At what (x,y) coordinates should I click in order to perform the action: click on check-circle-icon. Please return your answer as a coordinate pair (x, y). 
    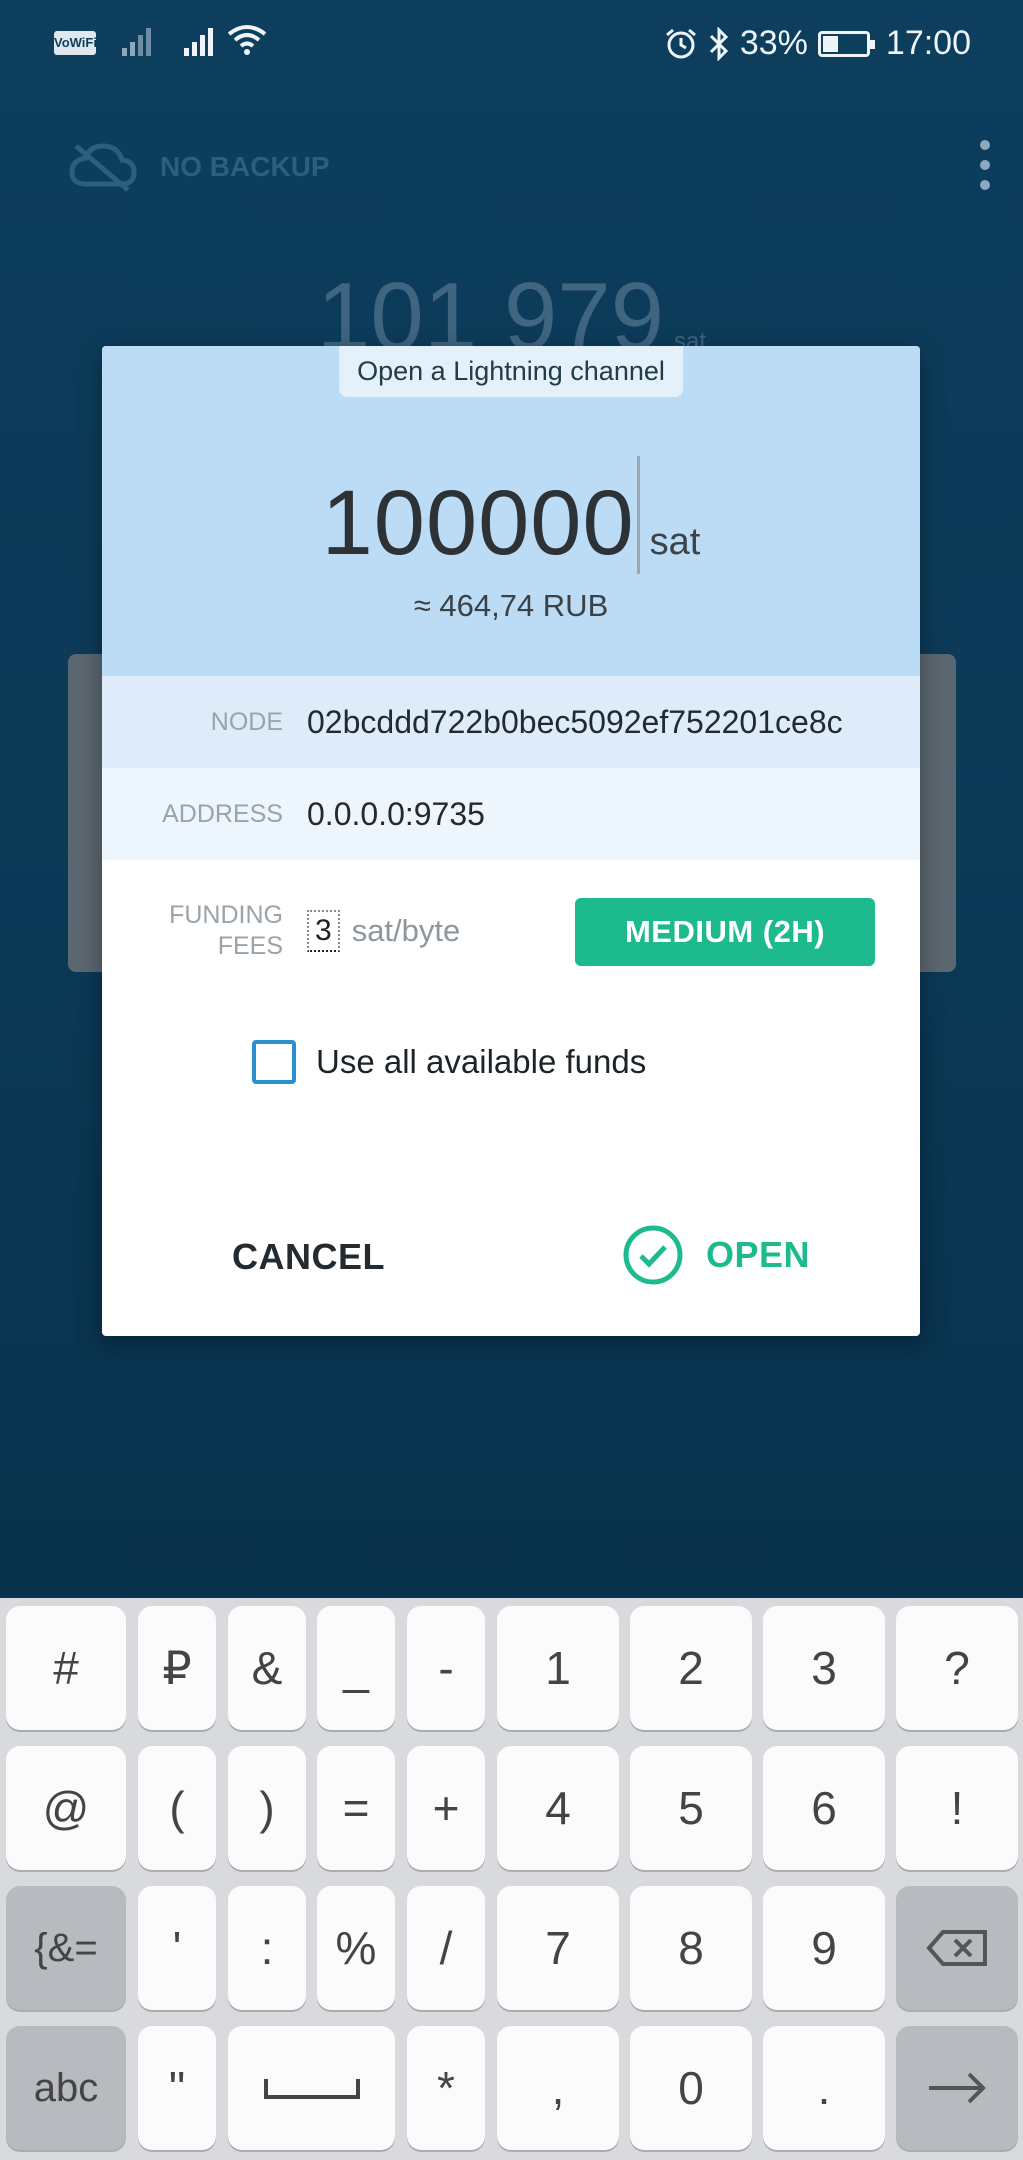
    Looking at the image, I should click on (653, 1255).